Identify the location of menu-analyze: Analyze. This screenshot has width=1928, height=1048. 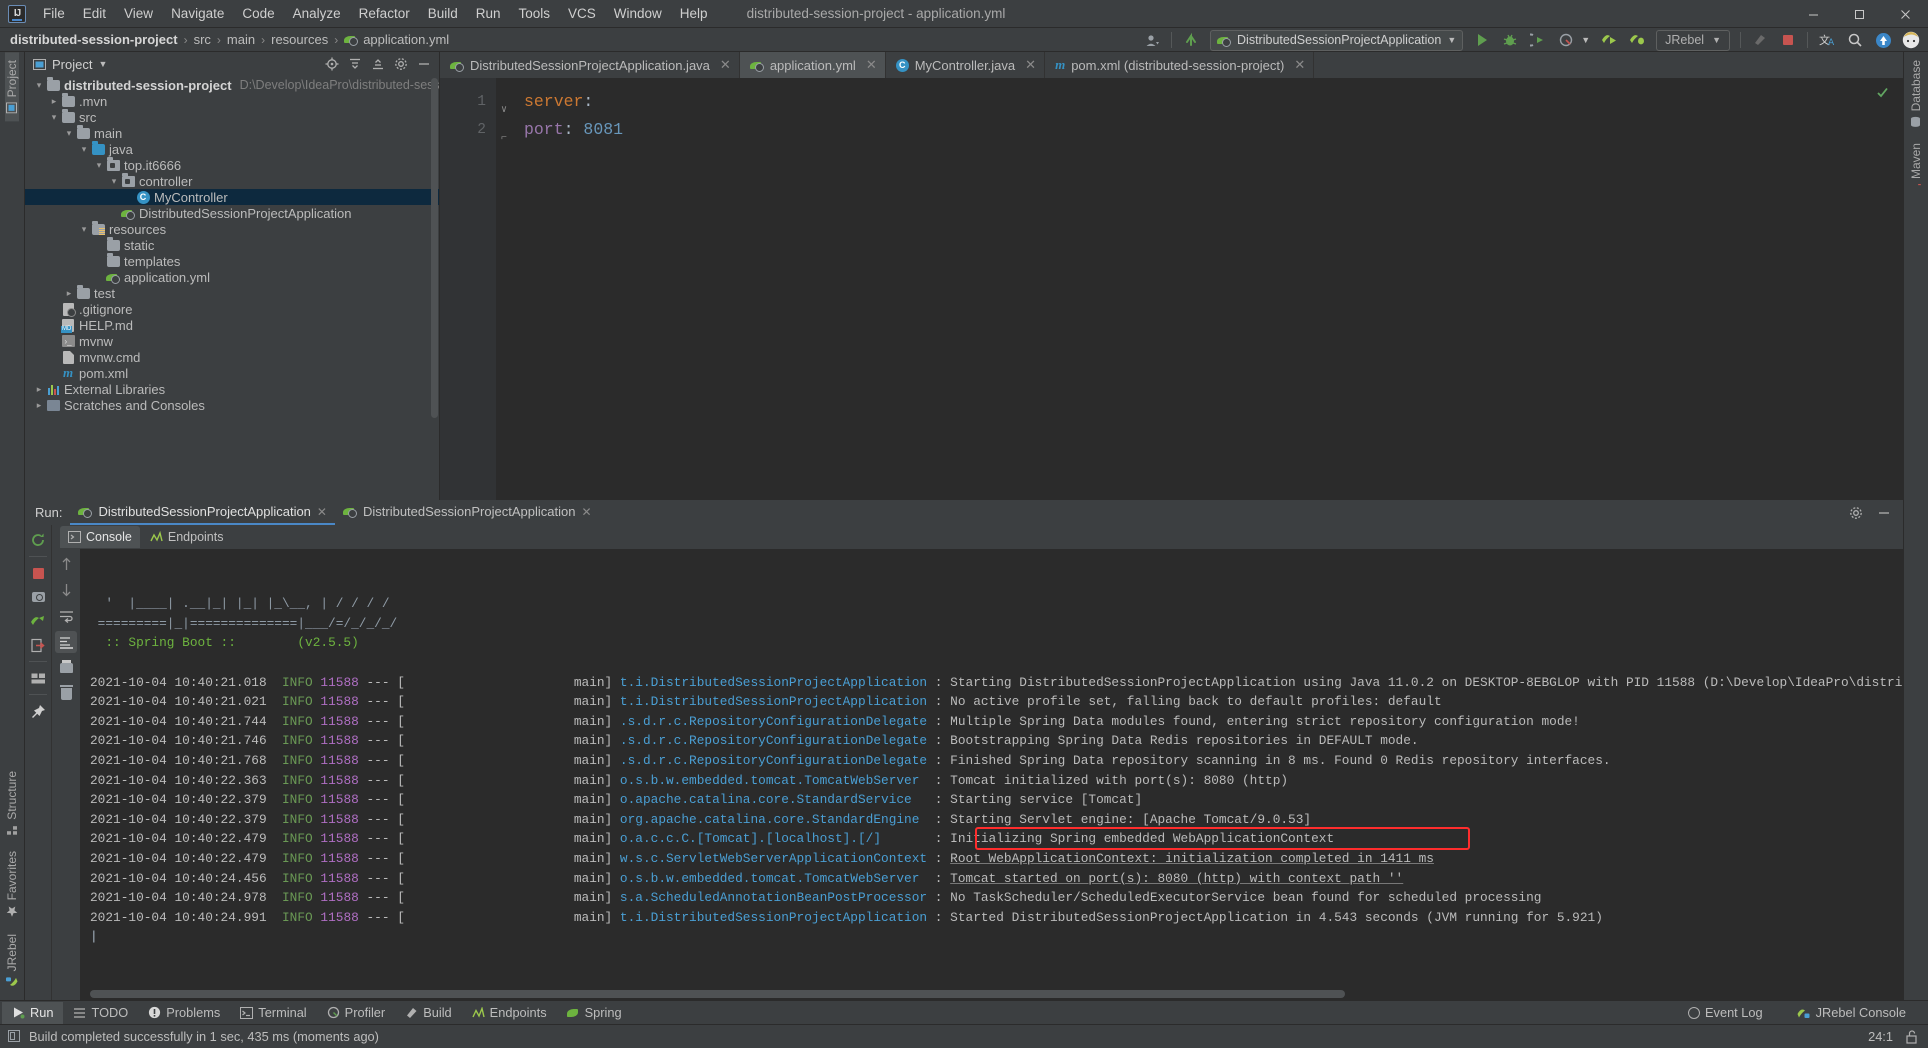
(317, 13).